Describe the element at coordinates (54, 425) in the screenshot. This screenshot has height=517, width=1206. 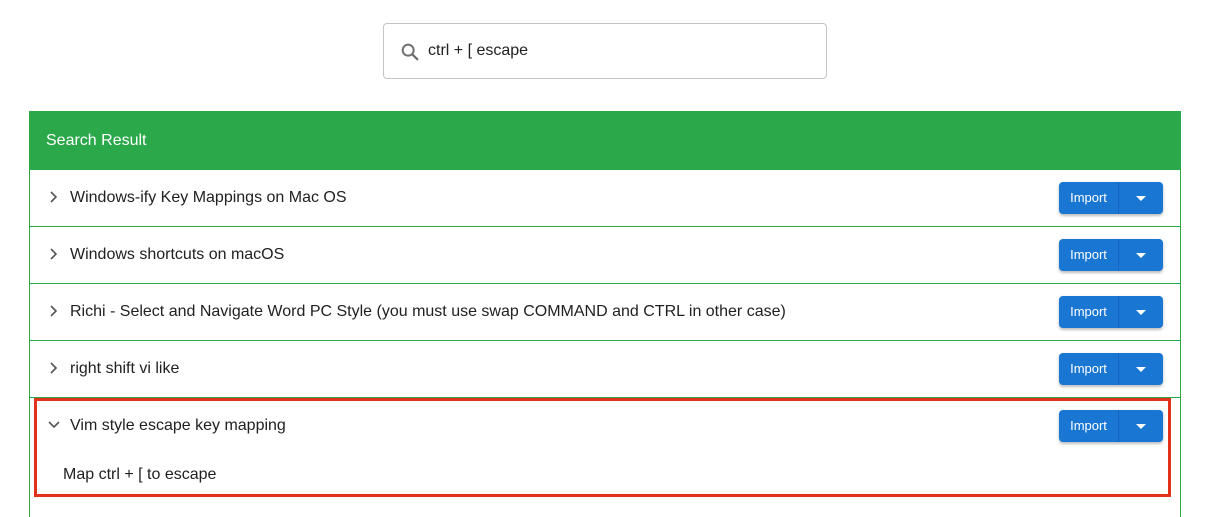
I see `chevron-down-icon` at that location.